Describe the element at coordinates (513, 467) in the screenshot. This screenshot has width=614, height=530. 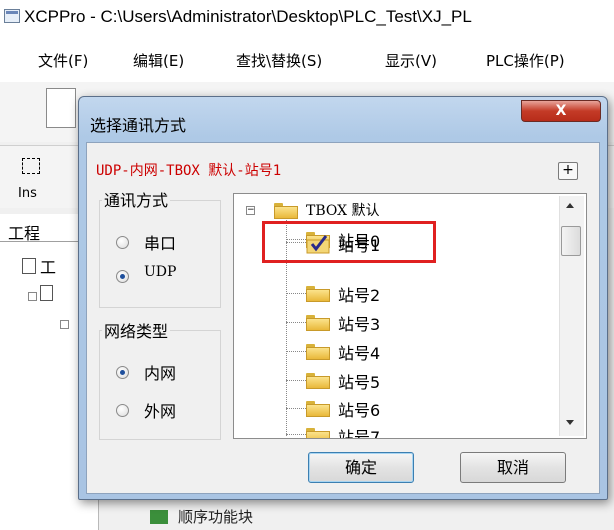
I see `cancel-button: 取消` at that location.